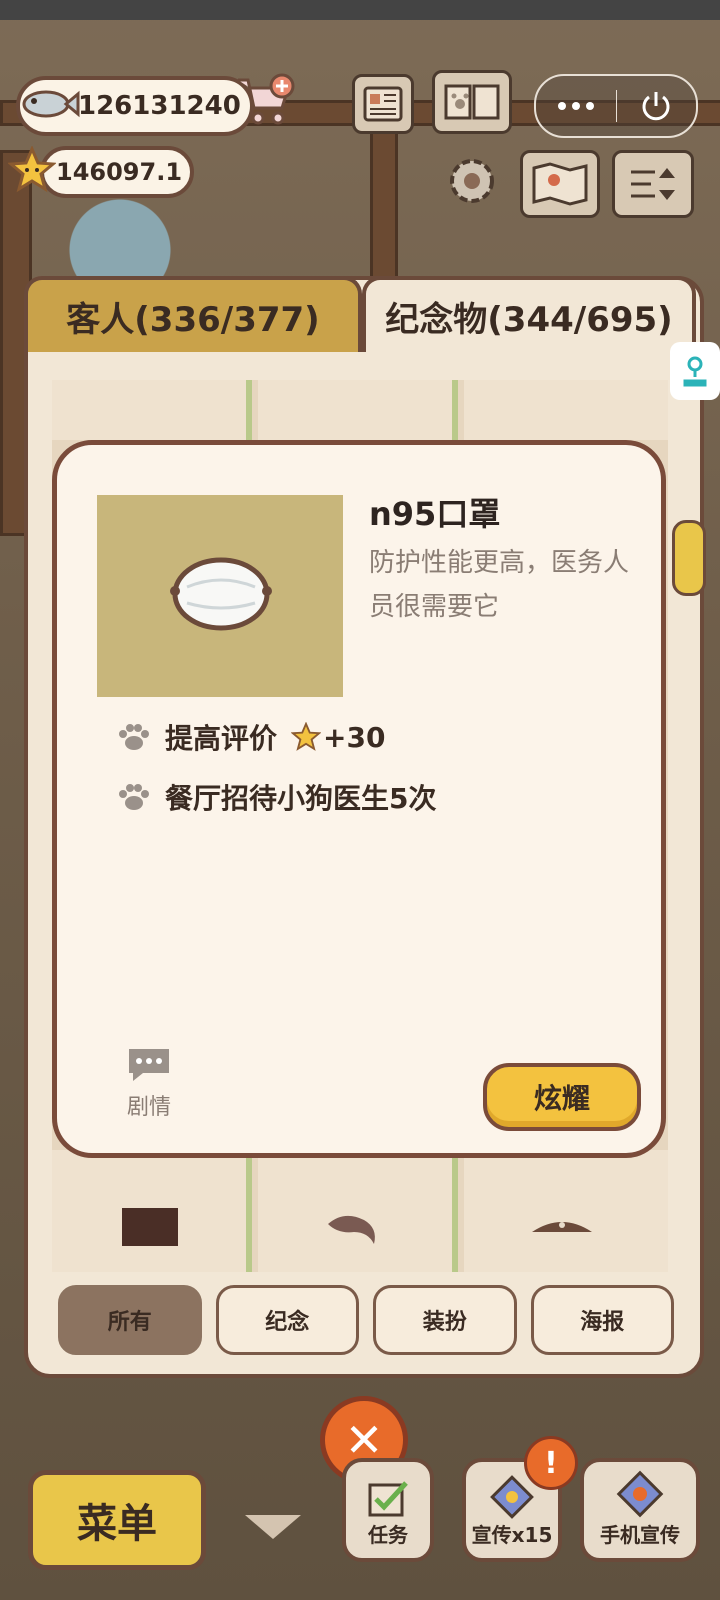 This screenshot has height=1600, width=720. I want to click on item-title: n95口罩, so click(435, 514).